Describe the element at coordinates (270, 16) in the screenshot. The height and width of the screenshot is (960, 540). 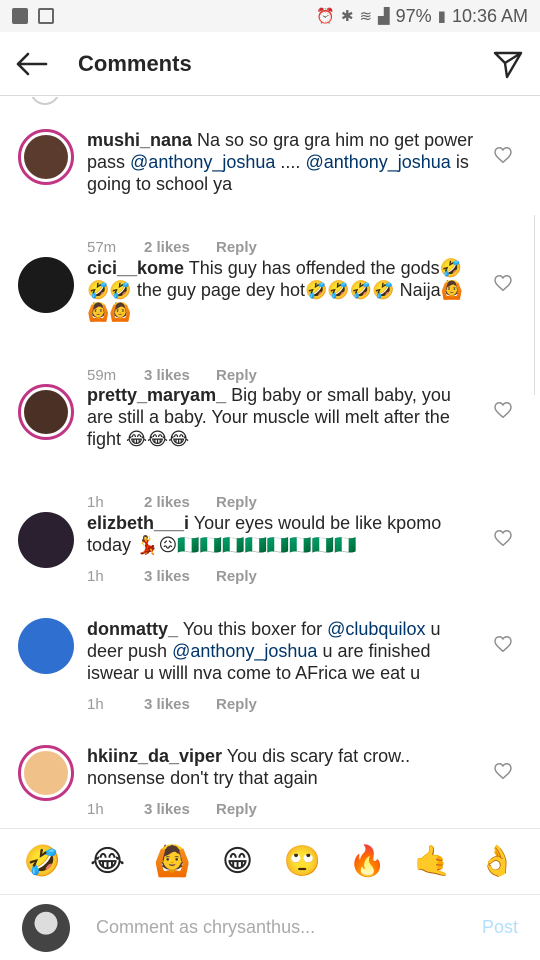
I see `status-bar: ⏰ ✱ ≋ ▟ 97% ▮ 10:36 AM` at that location.